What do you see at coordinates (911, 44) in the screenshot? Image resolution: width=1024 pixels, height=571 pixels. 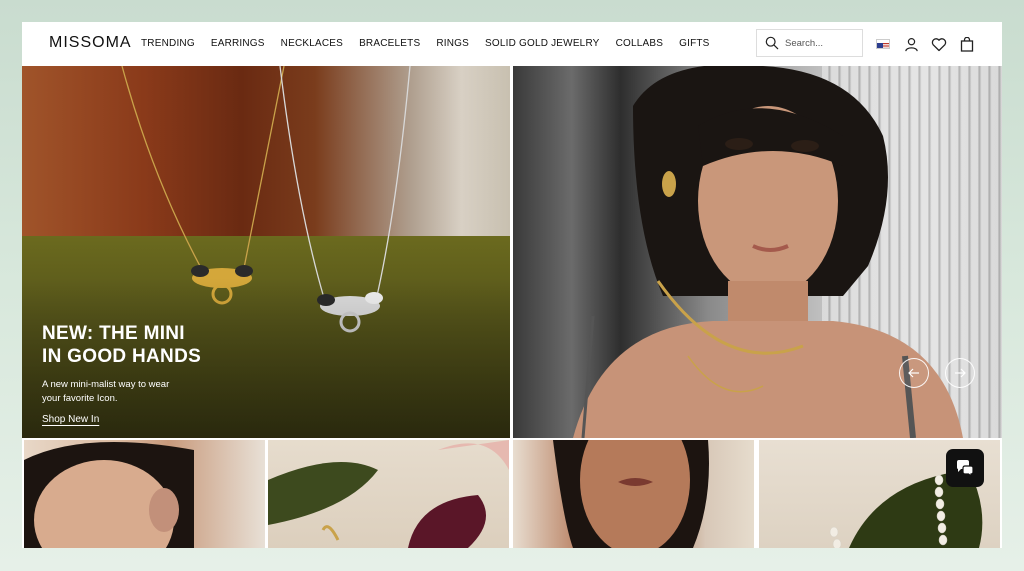 I see `account-icon` at bounding box center [911, 44].